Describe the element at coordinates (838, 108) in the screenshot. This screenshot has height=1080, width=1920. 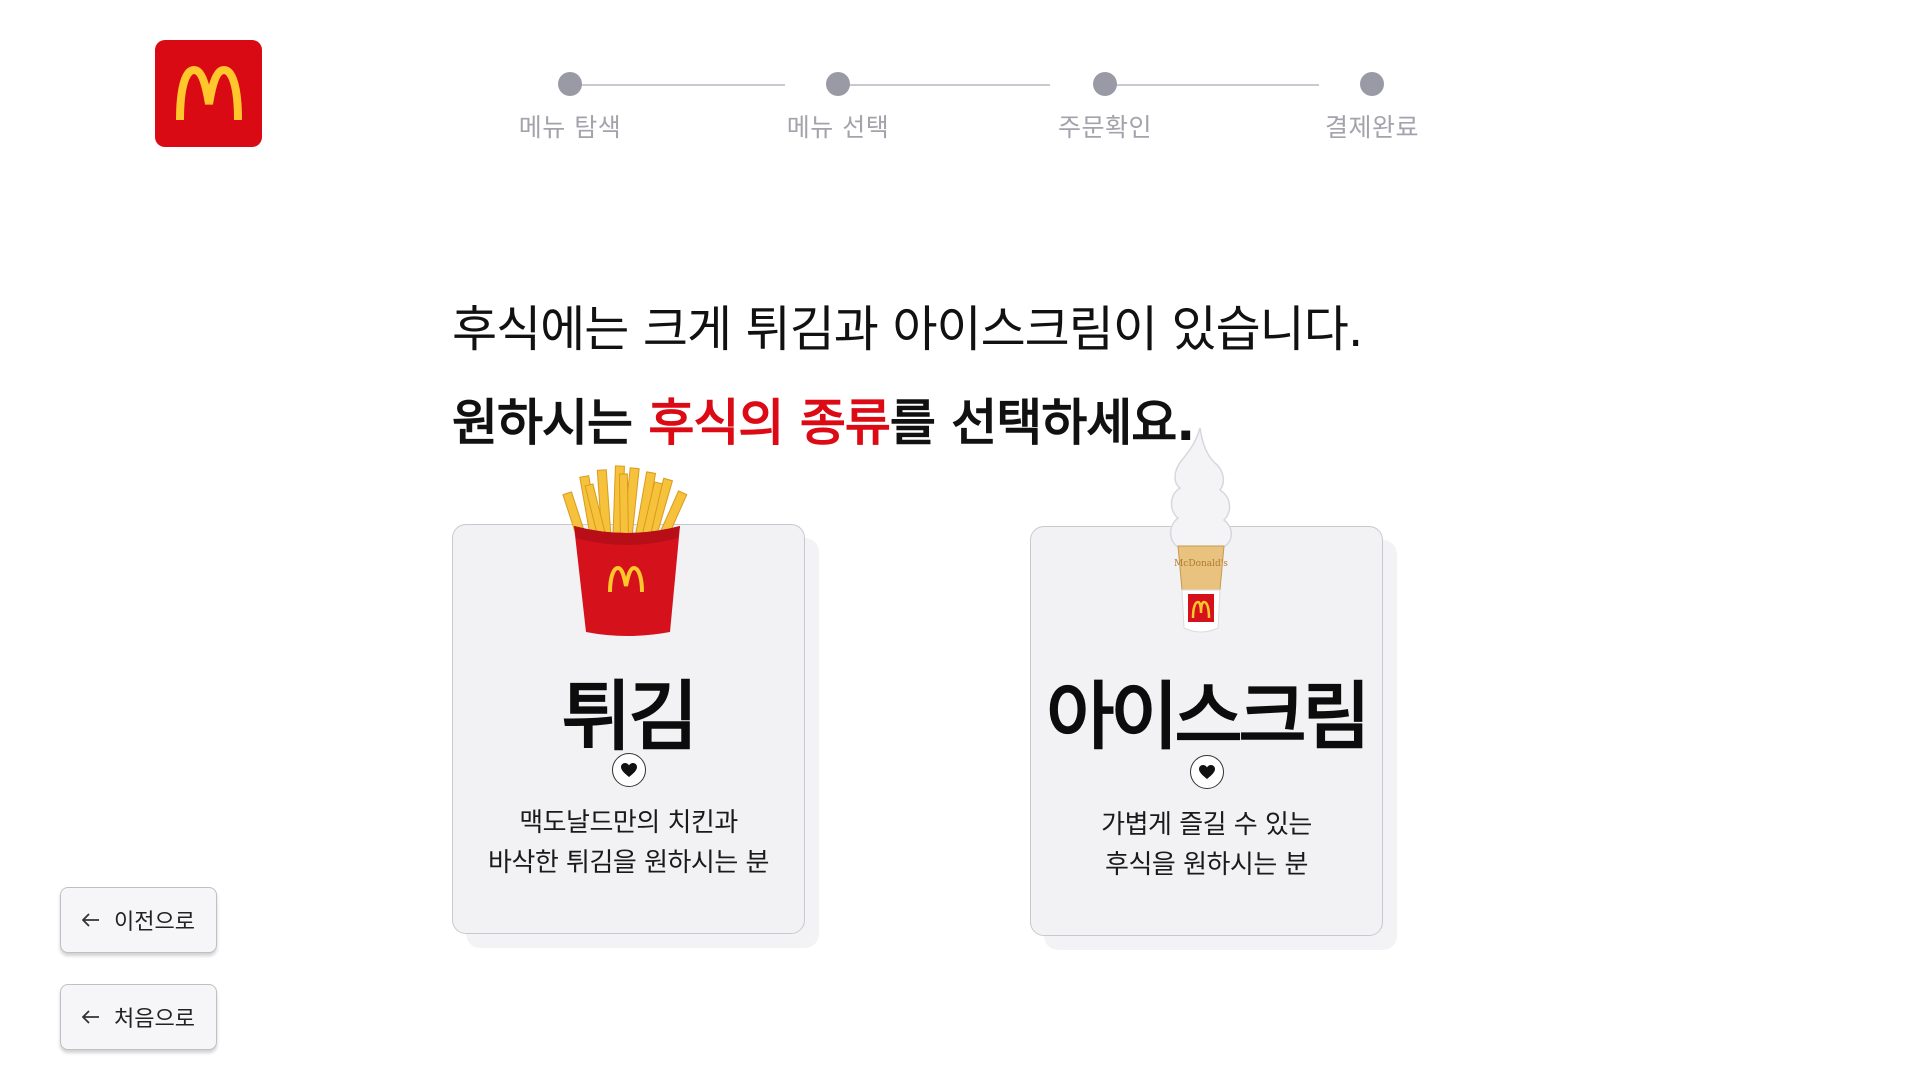
I see `step-menu-select: 메뉴 선택` at that location.